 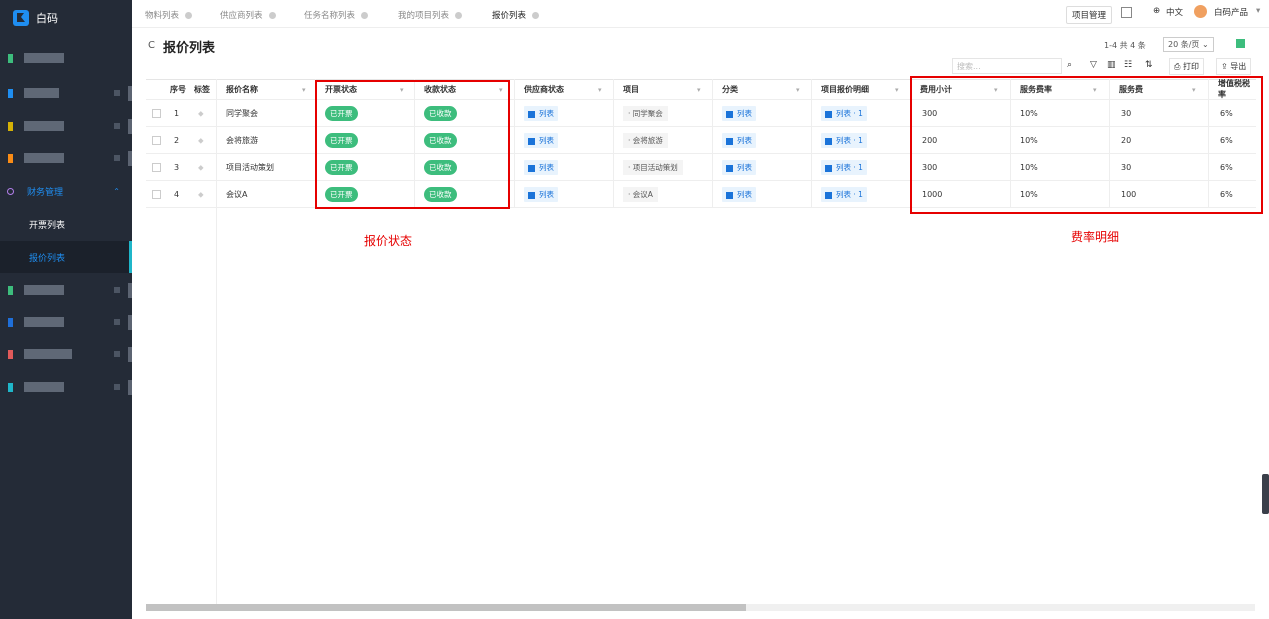 What do you see at coordinates (248, 15) in the screenshot?
I see `tab-suppliers: 供应商列表` at bounding box center [248, 15].